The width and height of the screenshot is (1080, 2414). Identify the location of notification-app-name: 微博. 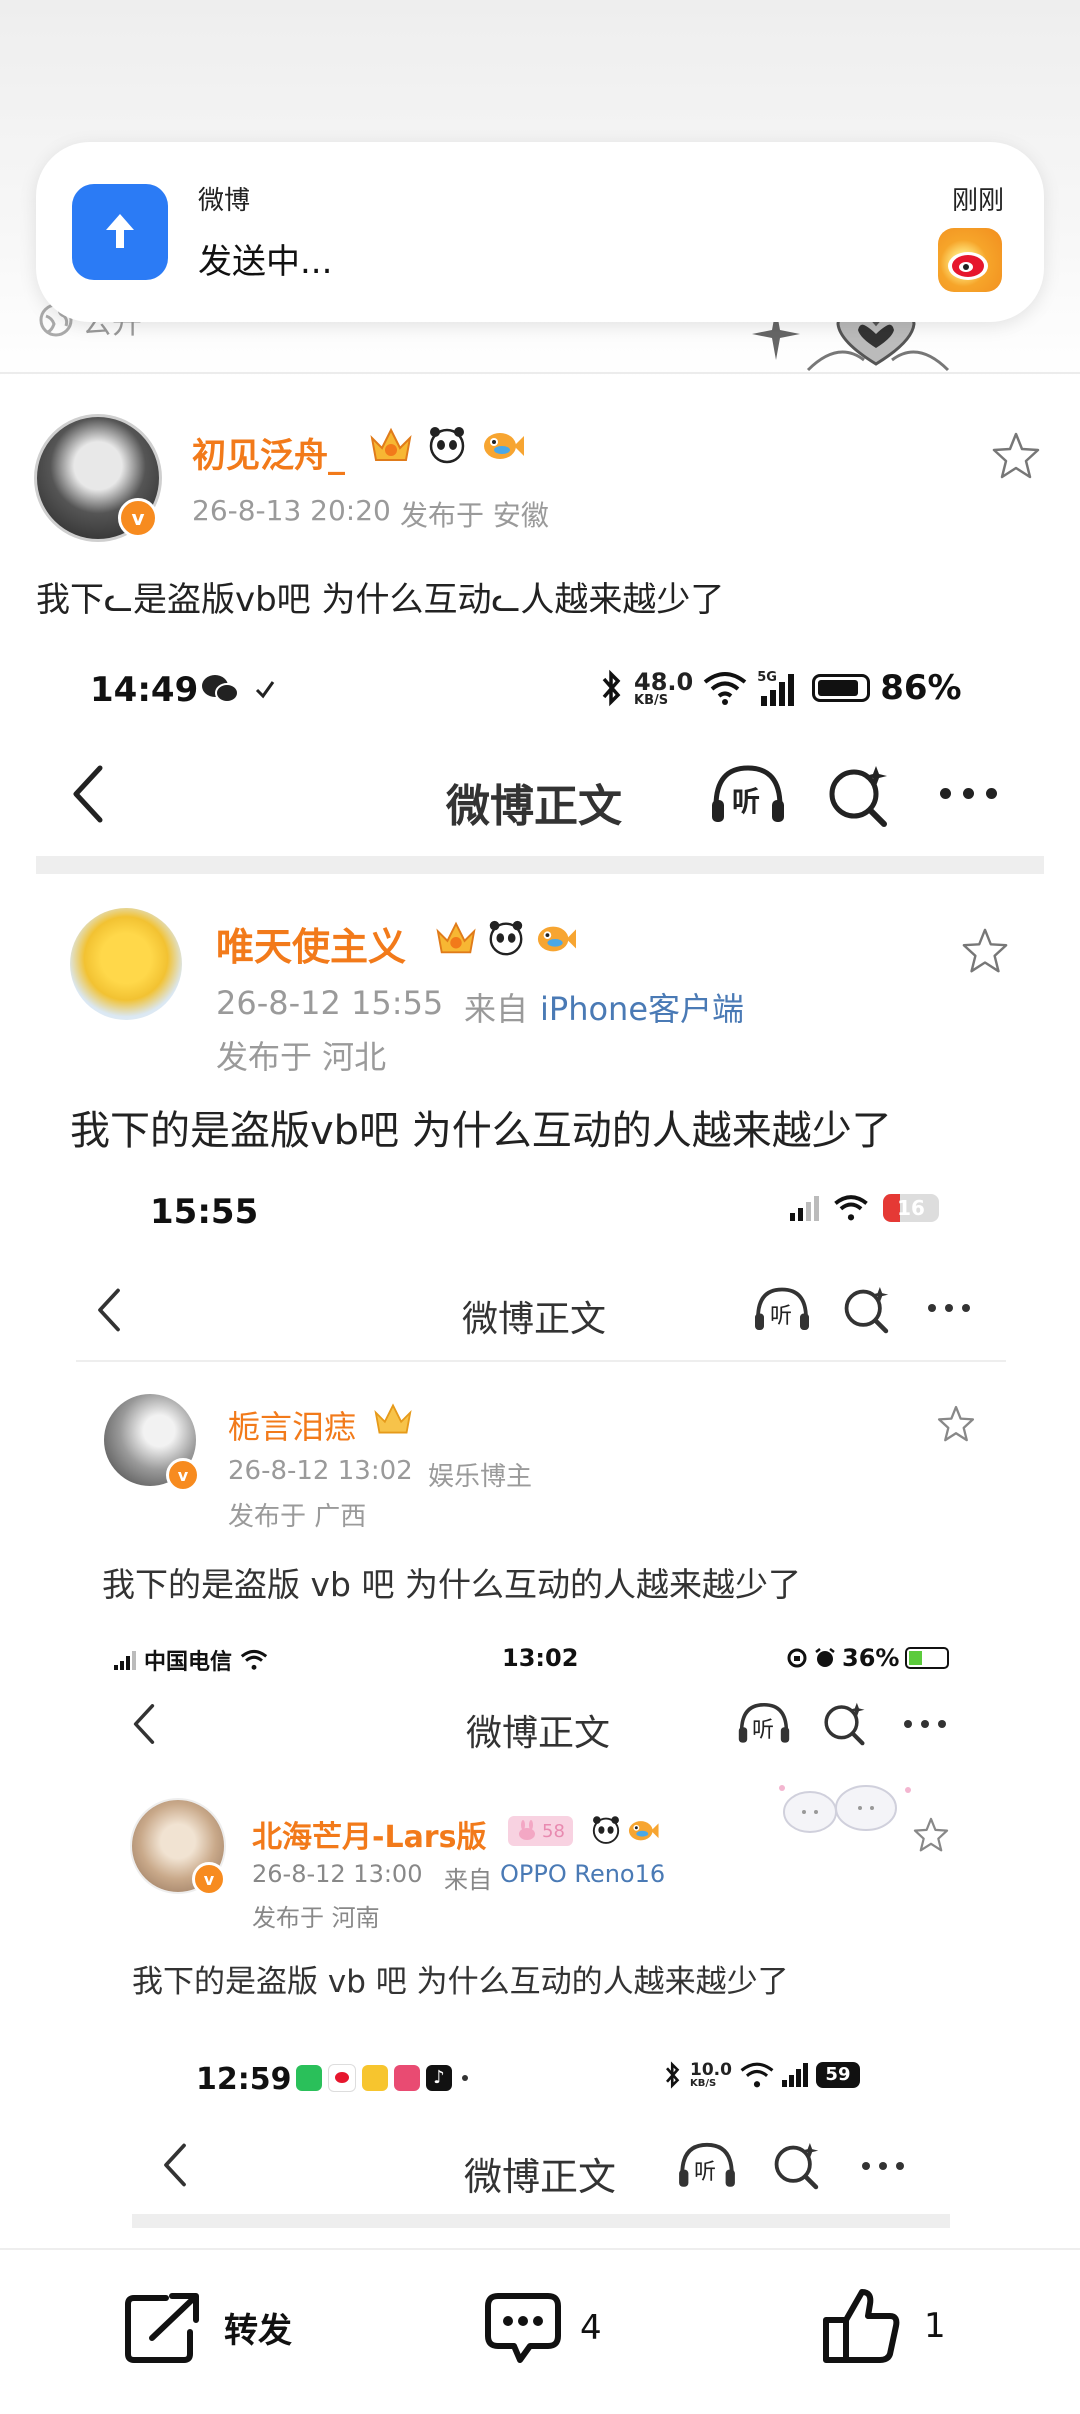
(224, 201).